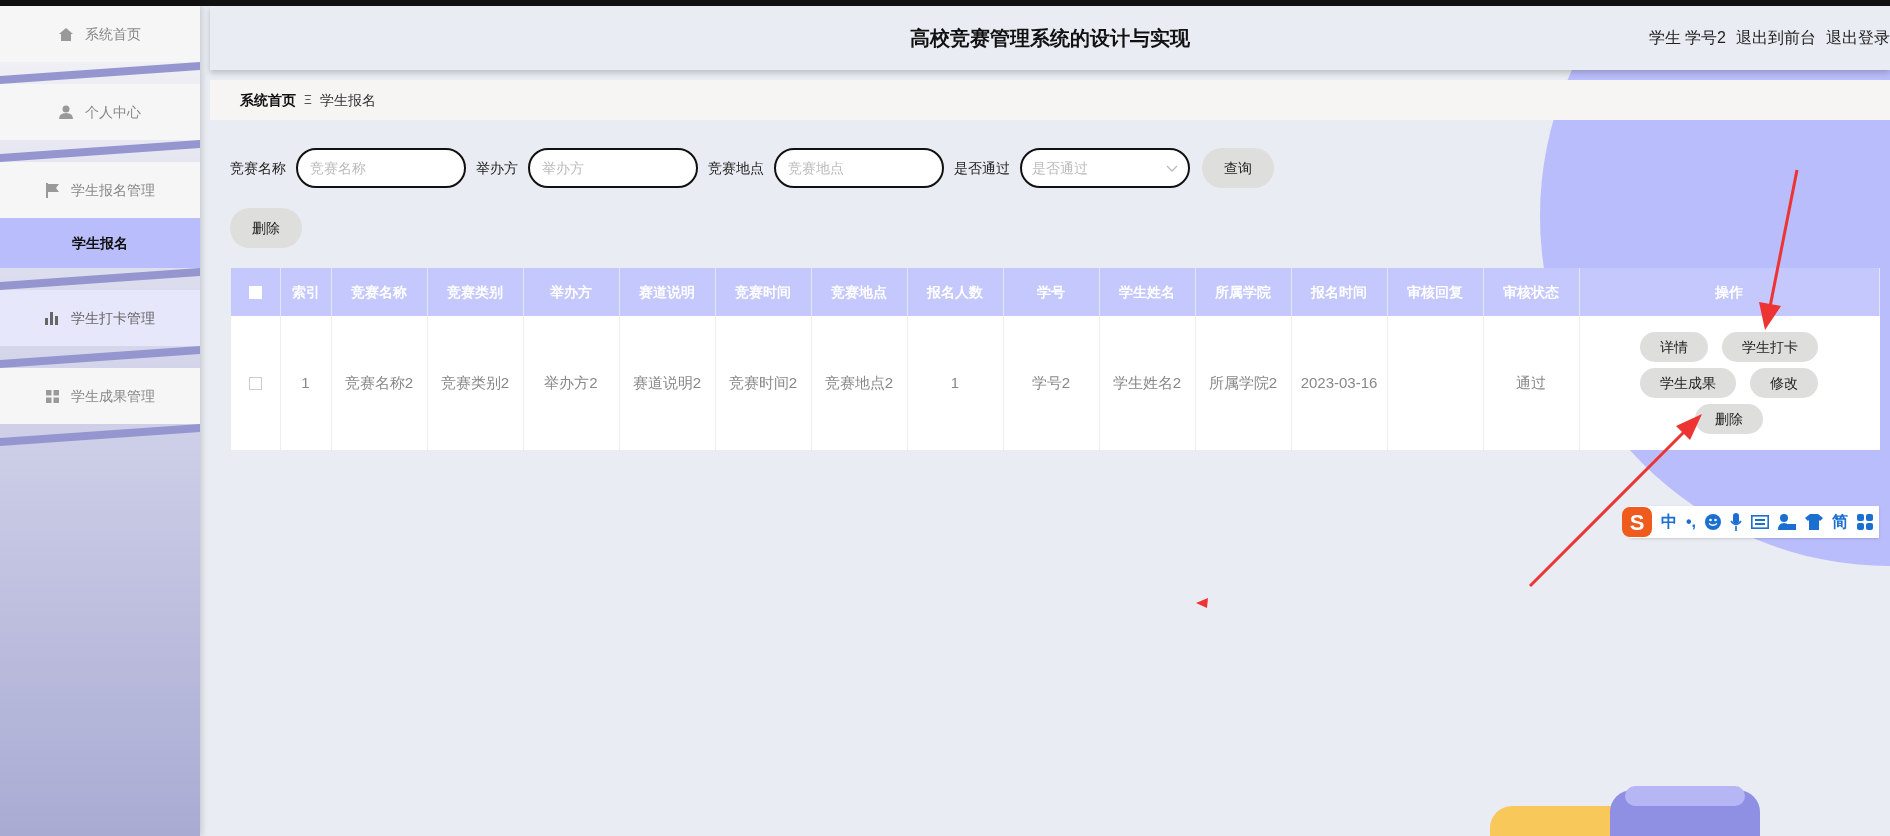 This screenshot has height=836, width=1890. I want to click on ime-button: 中, so click(1669, 522).